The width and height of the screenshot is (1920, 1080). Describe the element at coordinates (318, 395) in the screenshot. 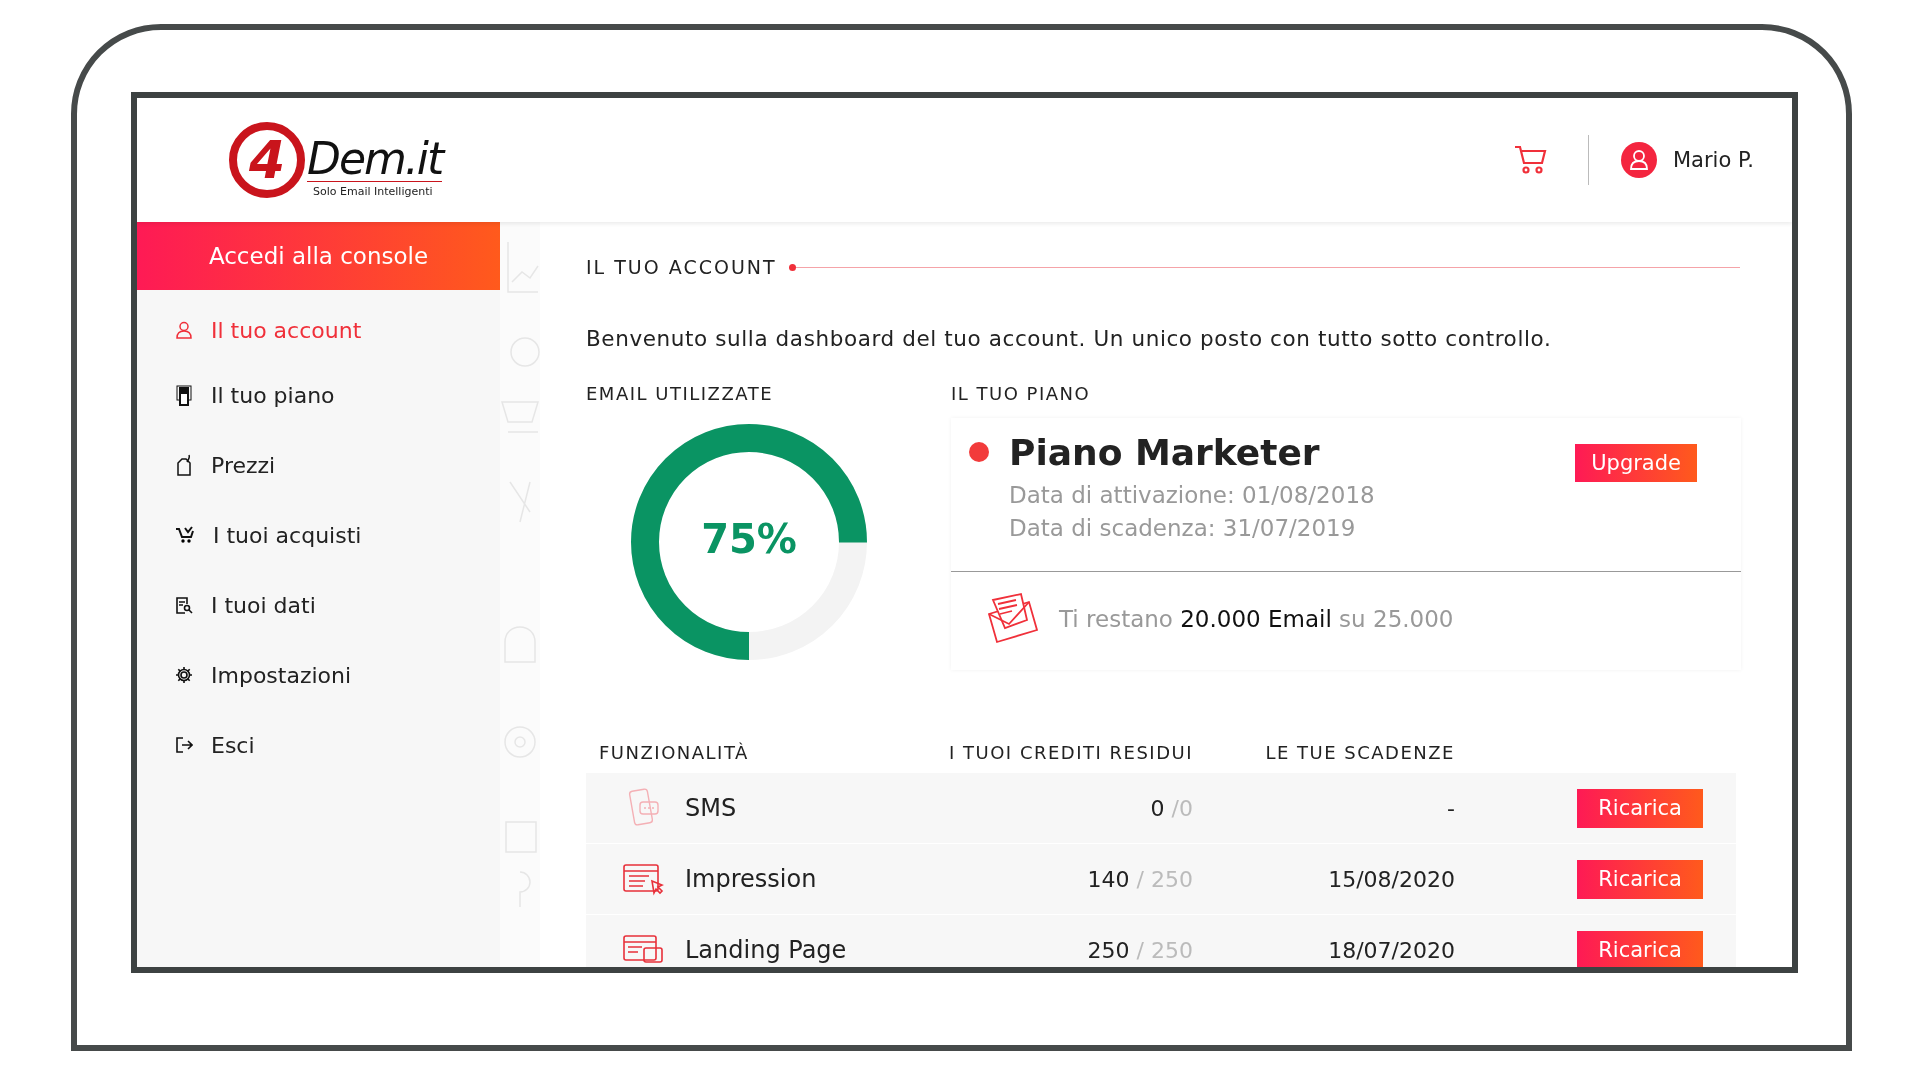

I see `sidebar-item: Il tuo piano` at that location.